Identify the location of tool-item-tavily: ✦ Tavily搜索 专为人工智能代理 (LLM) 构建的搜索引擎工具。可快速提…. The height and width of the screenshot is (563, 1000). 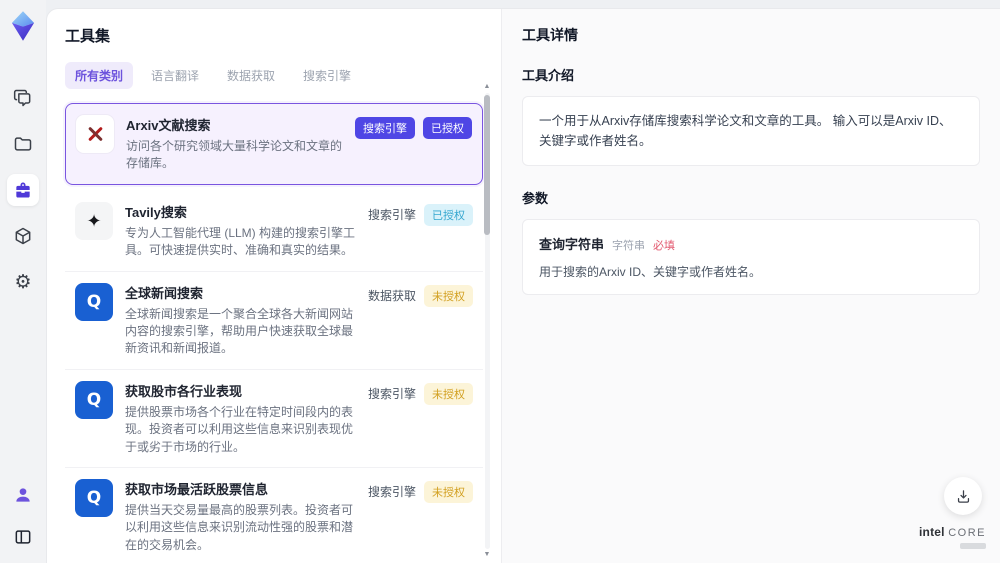
(274, 231).